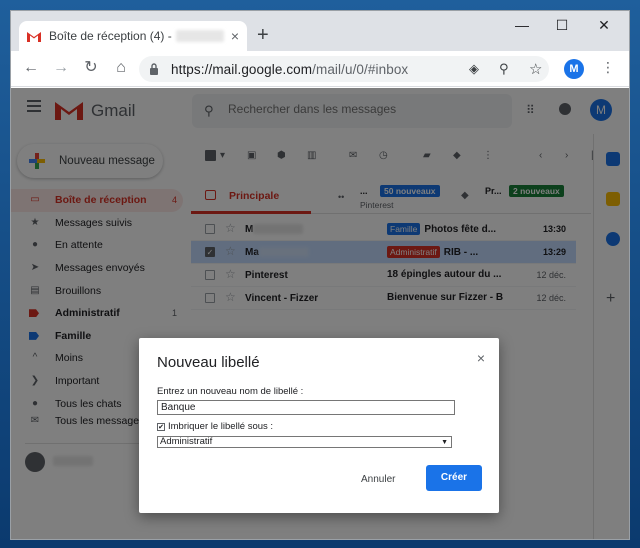  Describe the element at coordinates (574, 69) in the screenshot. I see `browser-profile-avatar: M` at that location.